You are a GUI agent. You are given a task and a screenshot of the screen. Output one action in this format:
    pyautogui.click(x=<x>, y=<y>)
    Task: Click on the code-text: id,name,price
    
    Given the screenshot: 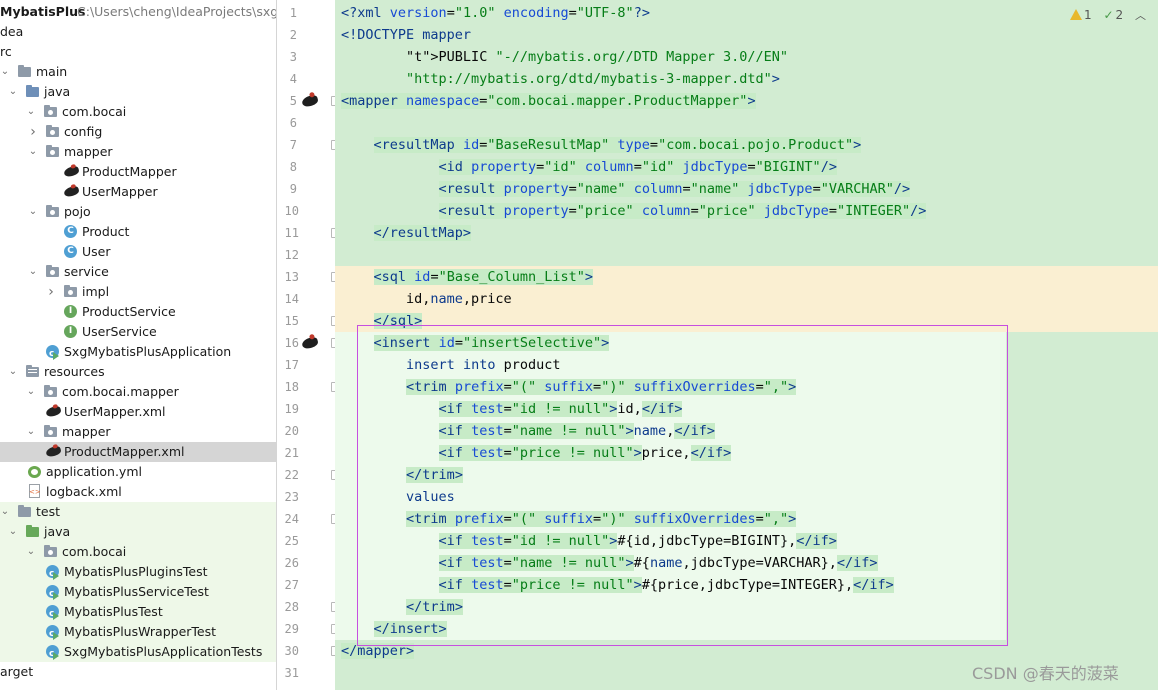 What is the action you would take?
    pyautogui.click(x=426, y=299)
    